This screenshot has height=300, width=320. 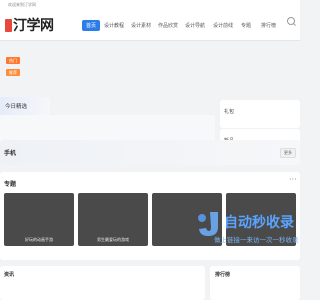 I want to click on topic-card-1-caption: 好玩的动画手游, so click(x=39, y=239).